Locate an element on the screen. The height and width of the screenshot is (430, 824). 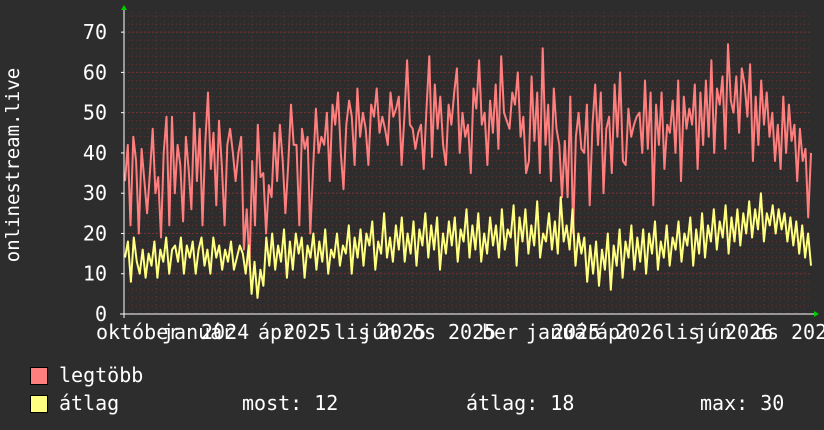
stat-current: most: 12 is located at coordinates (290, 403).